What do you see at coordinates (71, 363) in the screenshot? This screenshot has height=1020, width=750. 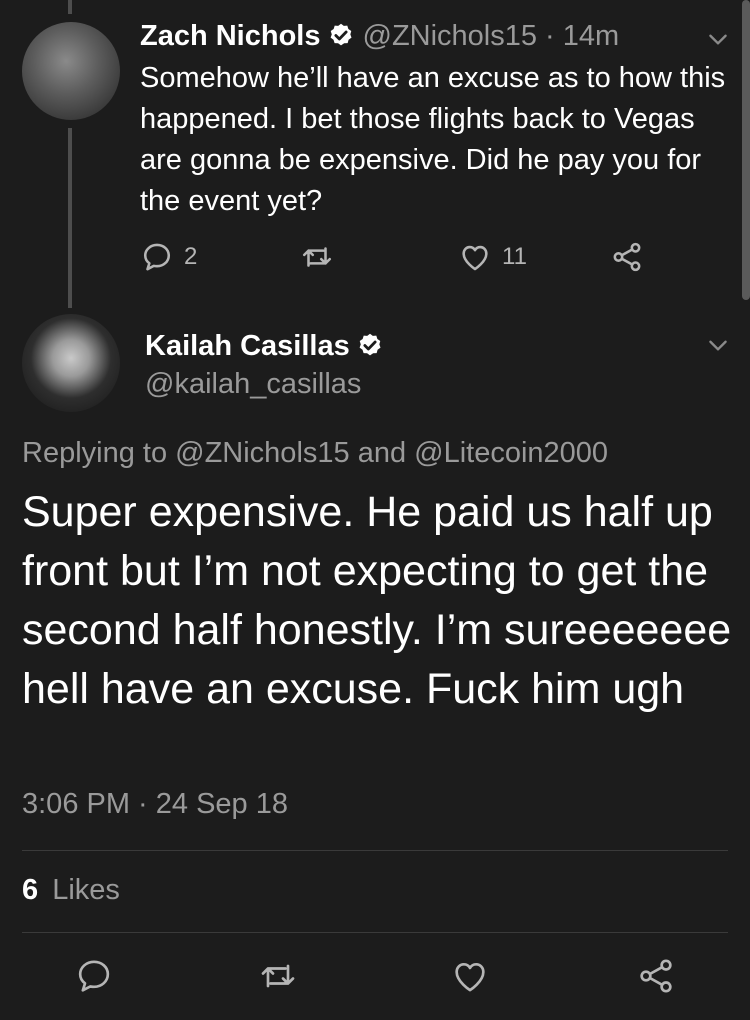 I see `avatar-kailah-casillas` at bounding box center [71, 363].